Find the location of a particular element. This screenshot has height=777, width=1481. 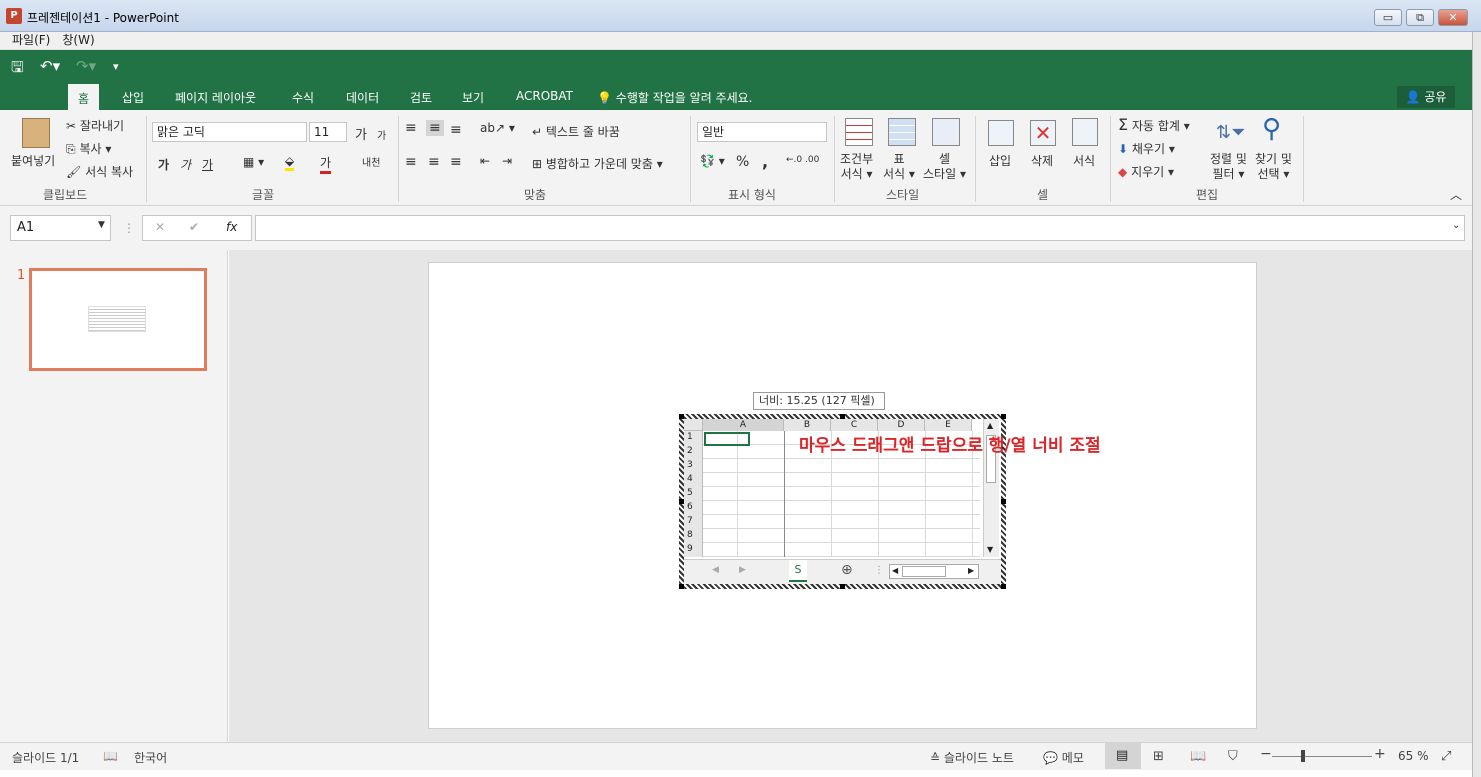

sort-filter-button: 정렬 및 필터 ▾ is located at coordinates (1228, 167).